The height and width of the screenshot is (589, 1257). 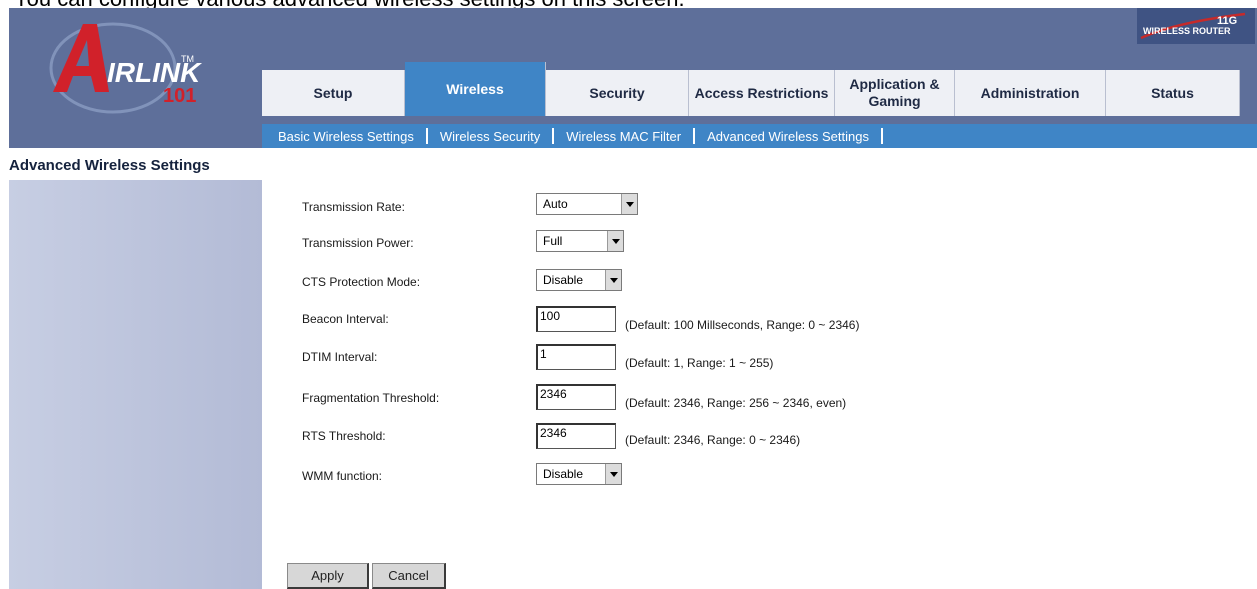 I want to click on sidebar-title-box: Advanced Wireless Settings, so click(x=135, y=164).